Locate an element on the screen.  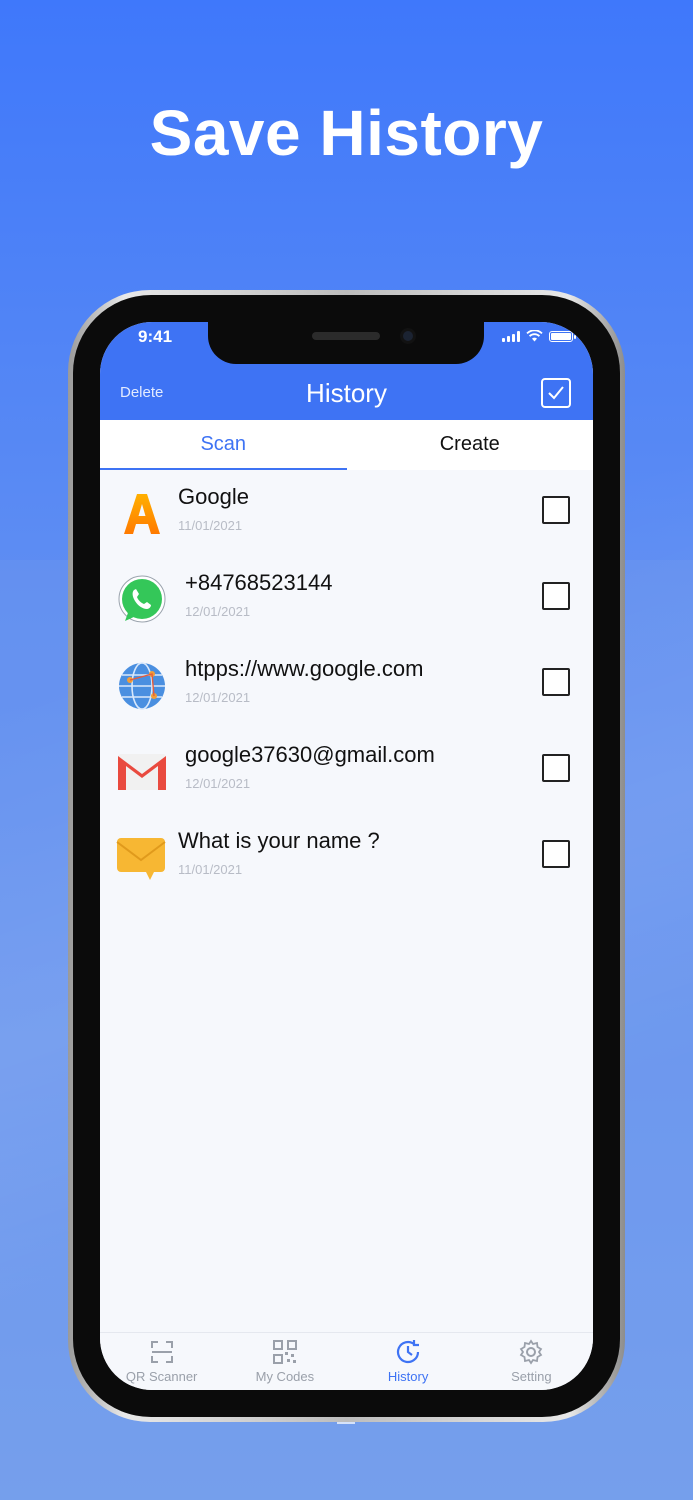
message-envelope-icon is located at coordinates (142, 858).